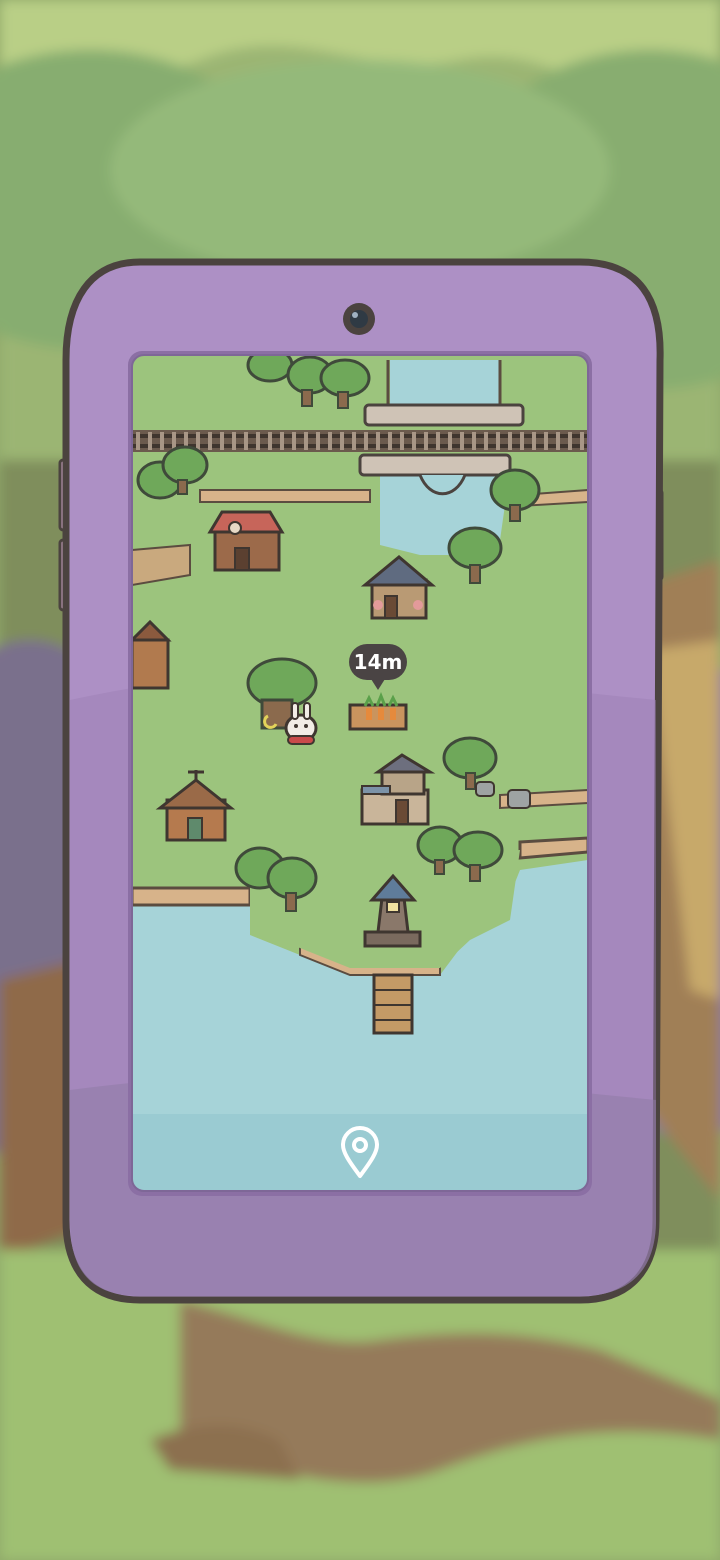 The image size is (720, 1560). What do you see at coordinates (393, 1004) in the screenshot?
I see `wooden-pier` at bounding box center [393, 1004].